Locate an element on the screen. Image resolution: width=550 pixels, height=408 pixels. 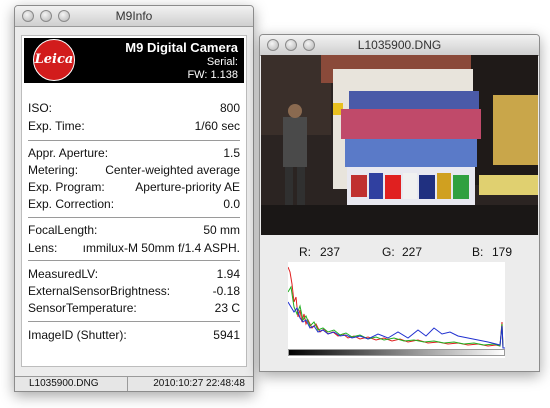
serial-label: Serial: is located at coordinates (222, 62).